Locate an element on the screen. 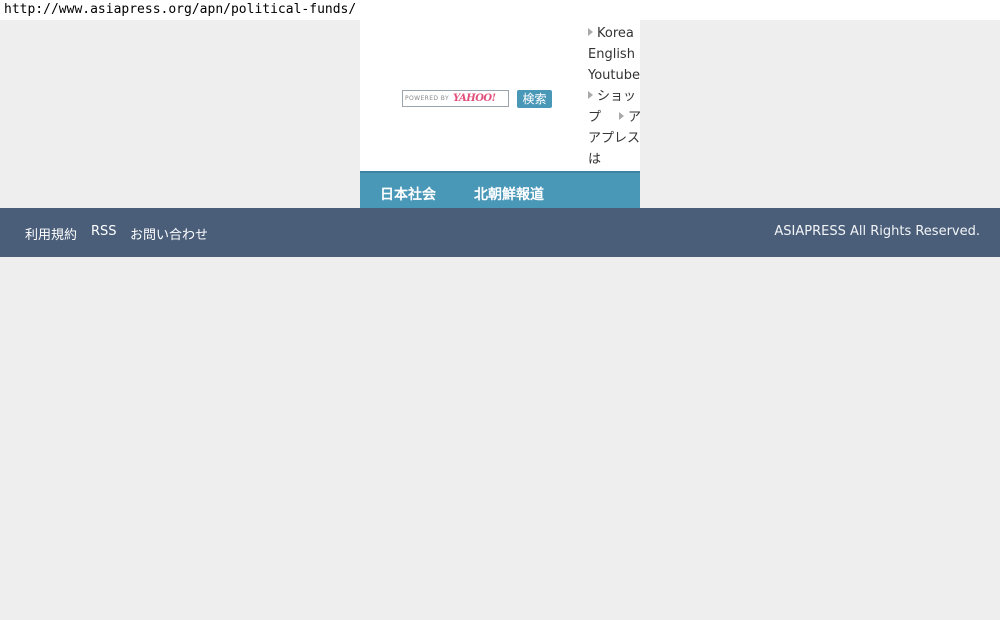 The width and height of the screenshot is (1000, 620). search-button: 検索 is located at coordinates (534, 99).